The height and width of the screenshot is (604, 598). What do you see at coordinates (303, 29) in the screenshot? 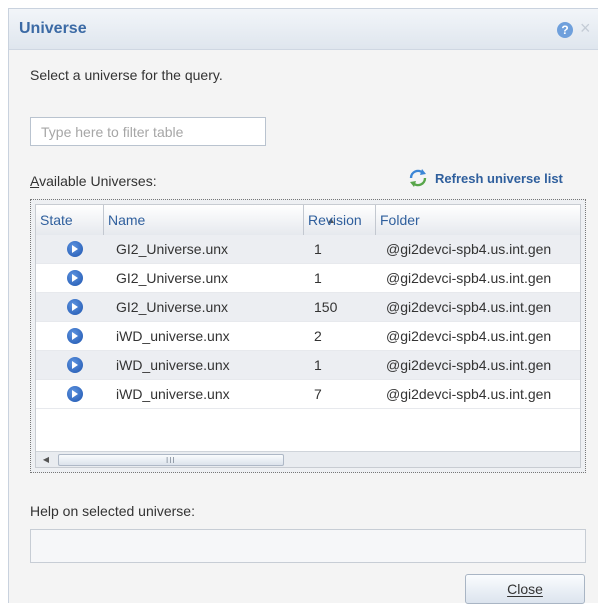
I see `dialog-titlebar: Universe ? ×` at bounding box center [303, 29].